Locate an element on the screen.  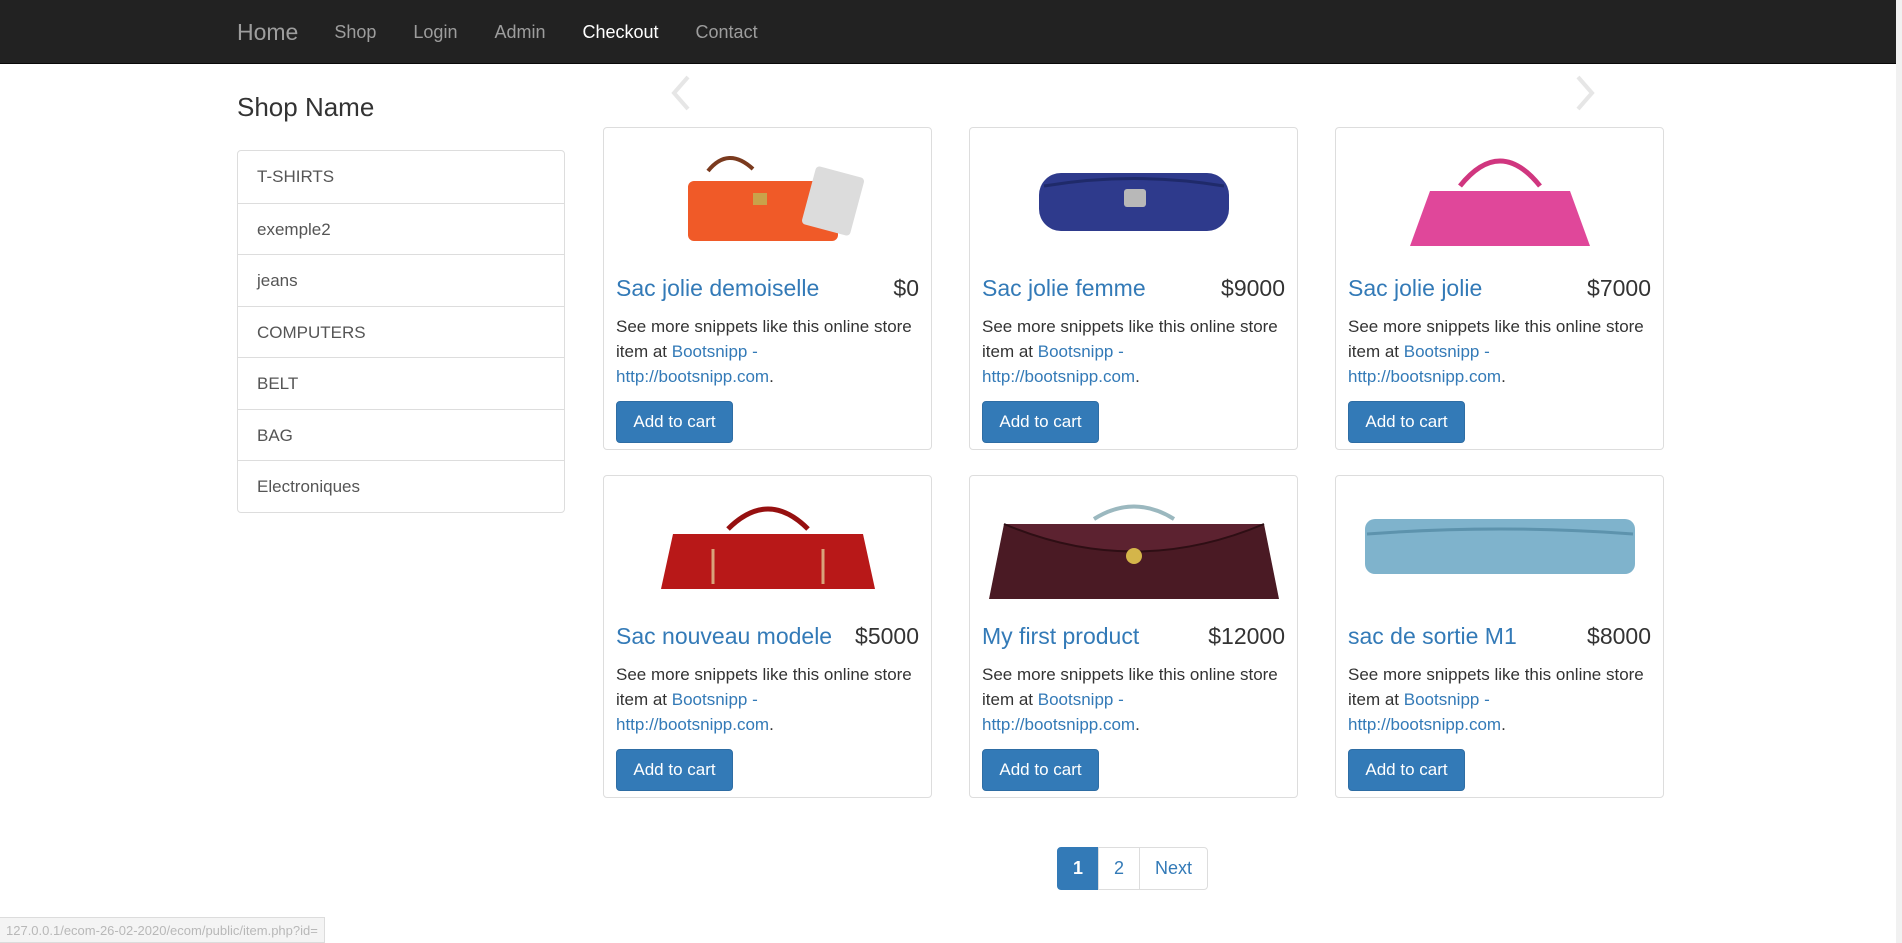
product-price: $0 is located at coordinates (906, 288).